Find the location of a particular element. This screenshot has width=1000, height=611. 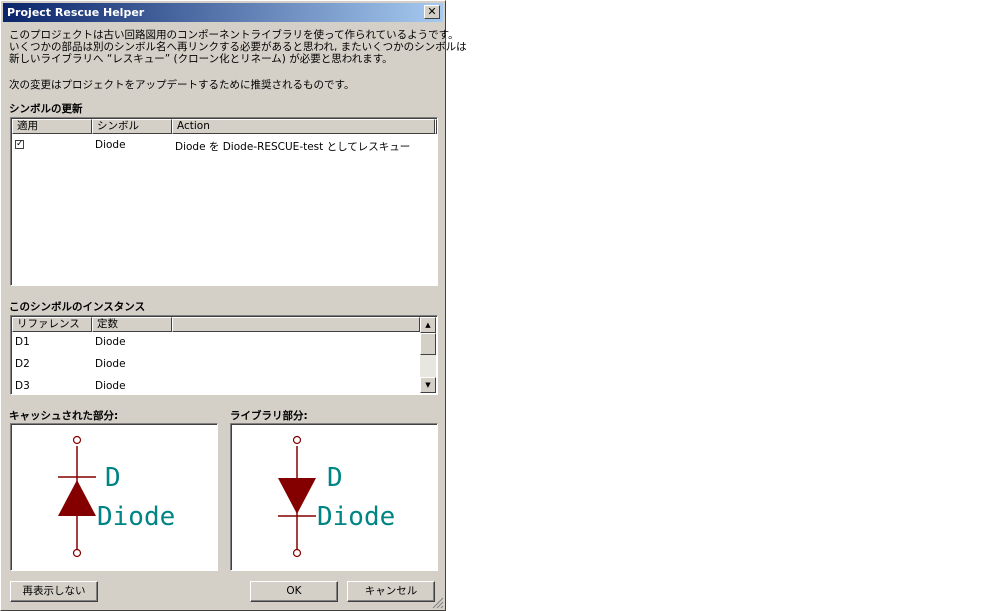

arrow-up-icon: ▲ is located at coordinates (428, 325).